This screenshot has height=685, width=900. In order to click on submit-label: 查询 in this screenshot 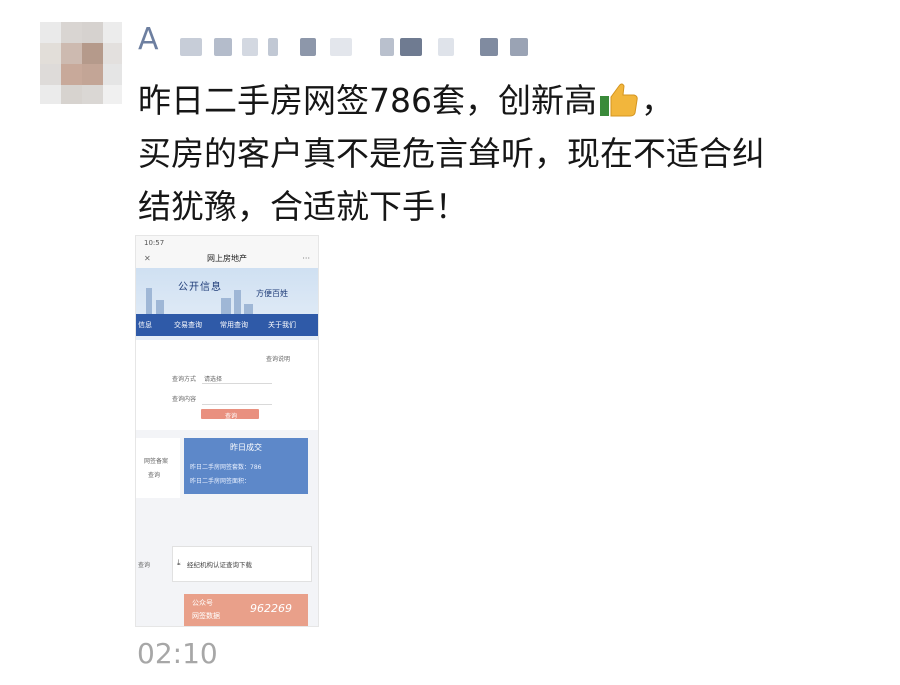, I will do `click(231, 416)`.